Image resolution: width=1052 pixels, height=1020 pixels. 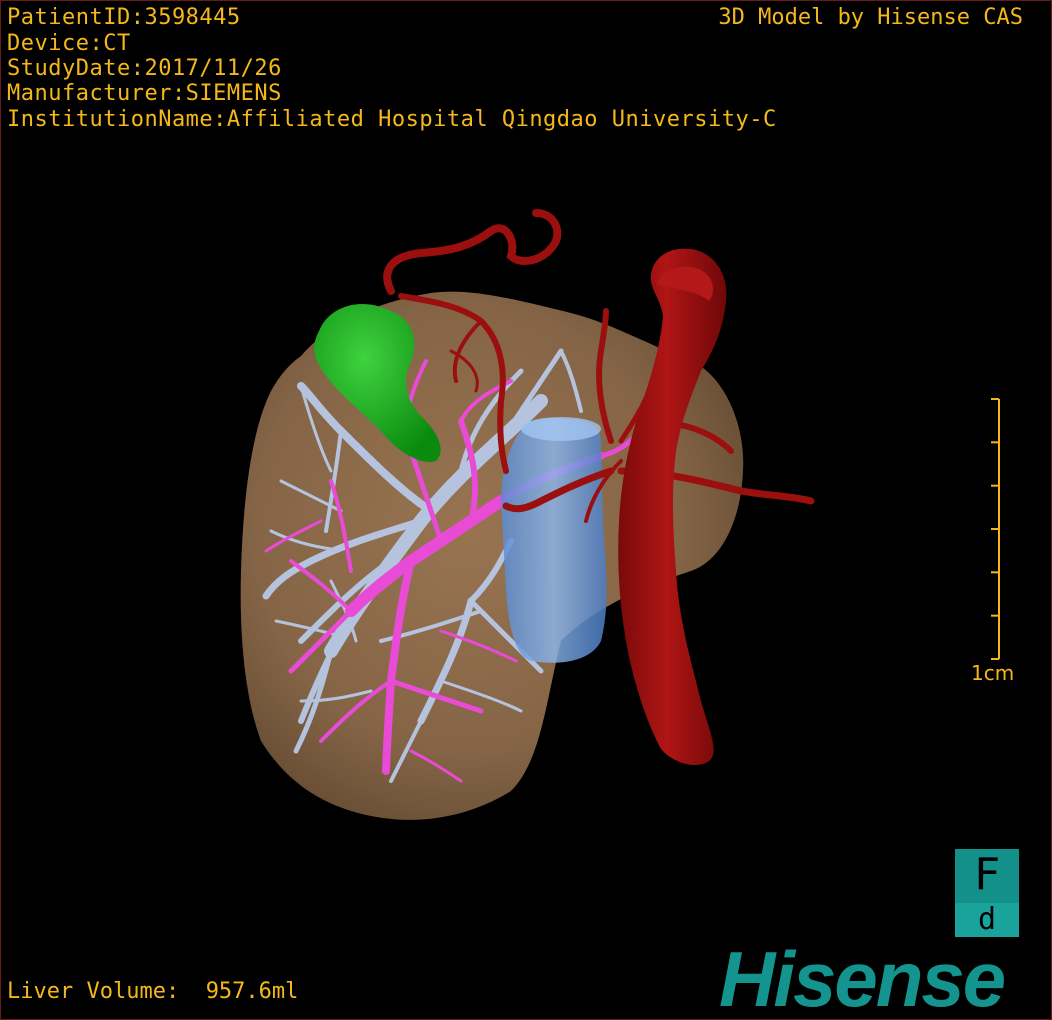 I want to click on liver-volume-value: 957.6ml, so click(x=252, y=991).